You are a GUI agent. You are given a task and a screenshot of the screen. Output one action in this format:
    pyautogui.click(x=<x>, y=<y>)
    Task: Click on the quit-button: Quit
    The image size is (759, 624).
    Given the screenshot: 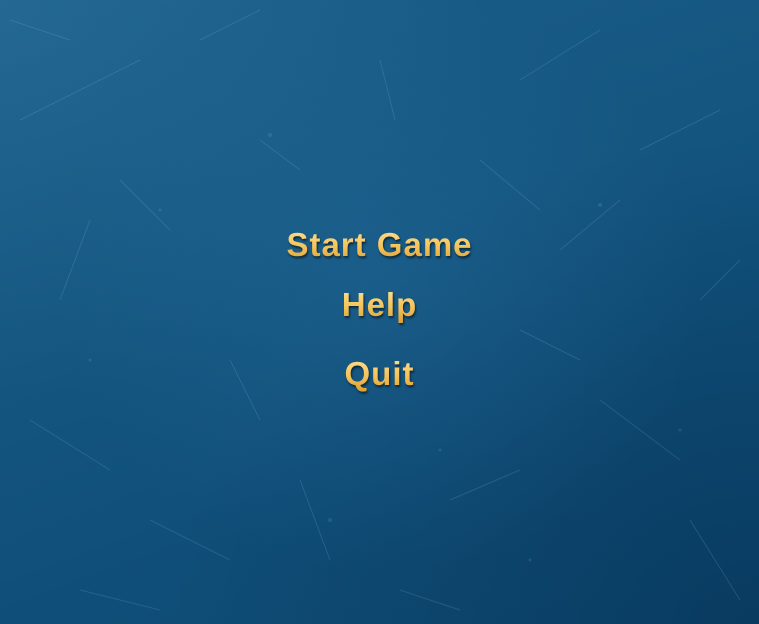 What is the action you would take?
    pyautogui.click(x=379, y=374)
    